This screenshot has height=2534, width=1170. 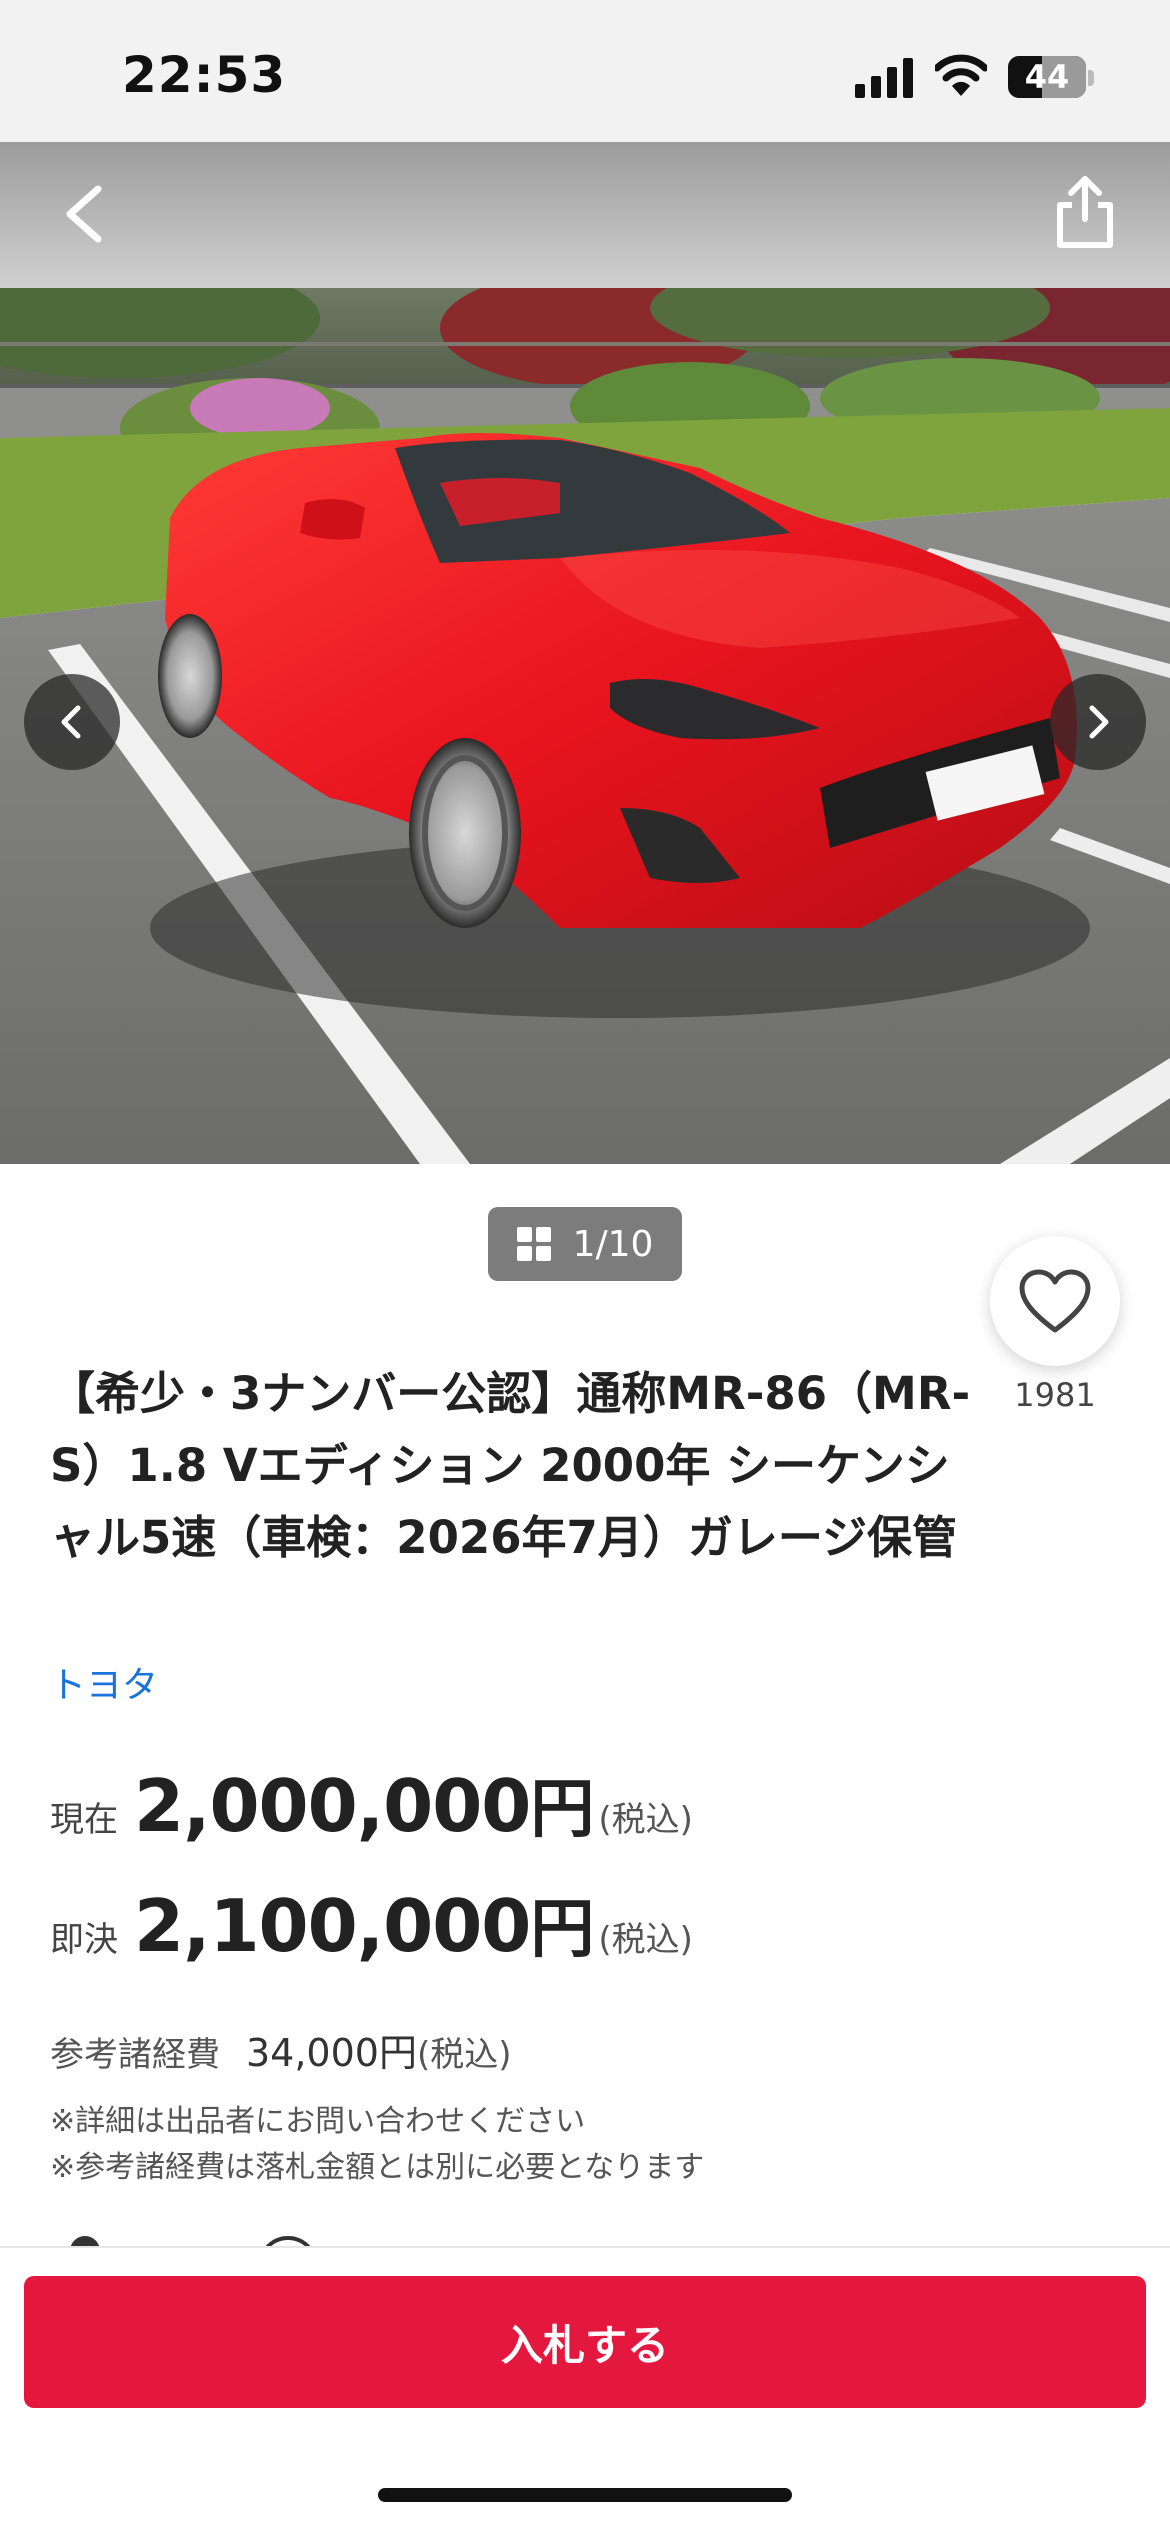 What do you see at coordinates (135, 2055) in the screenshot?
I see `fees-label: 参考諸経費` at bounding box center [135, 2055].